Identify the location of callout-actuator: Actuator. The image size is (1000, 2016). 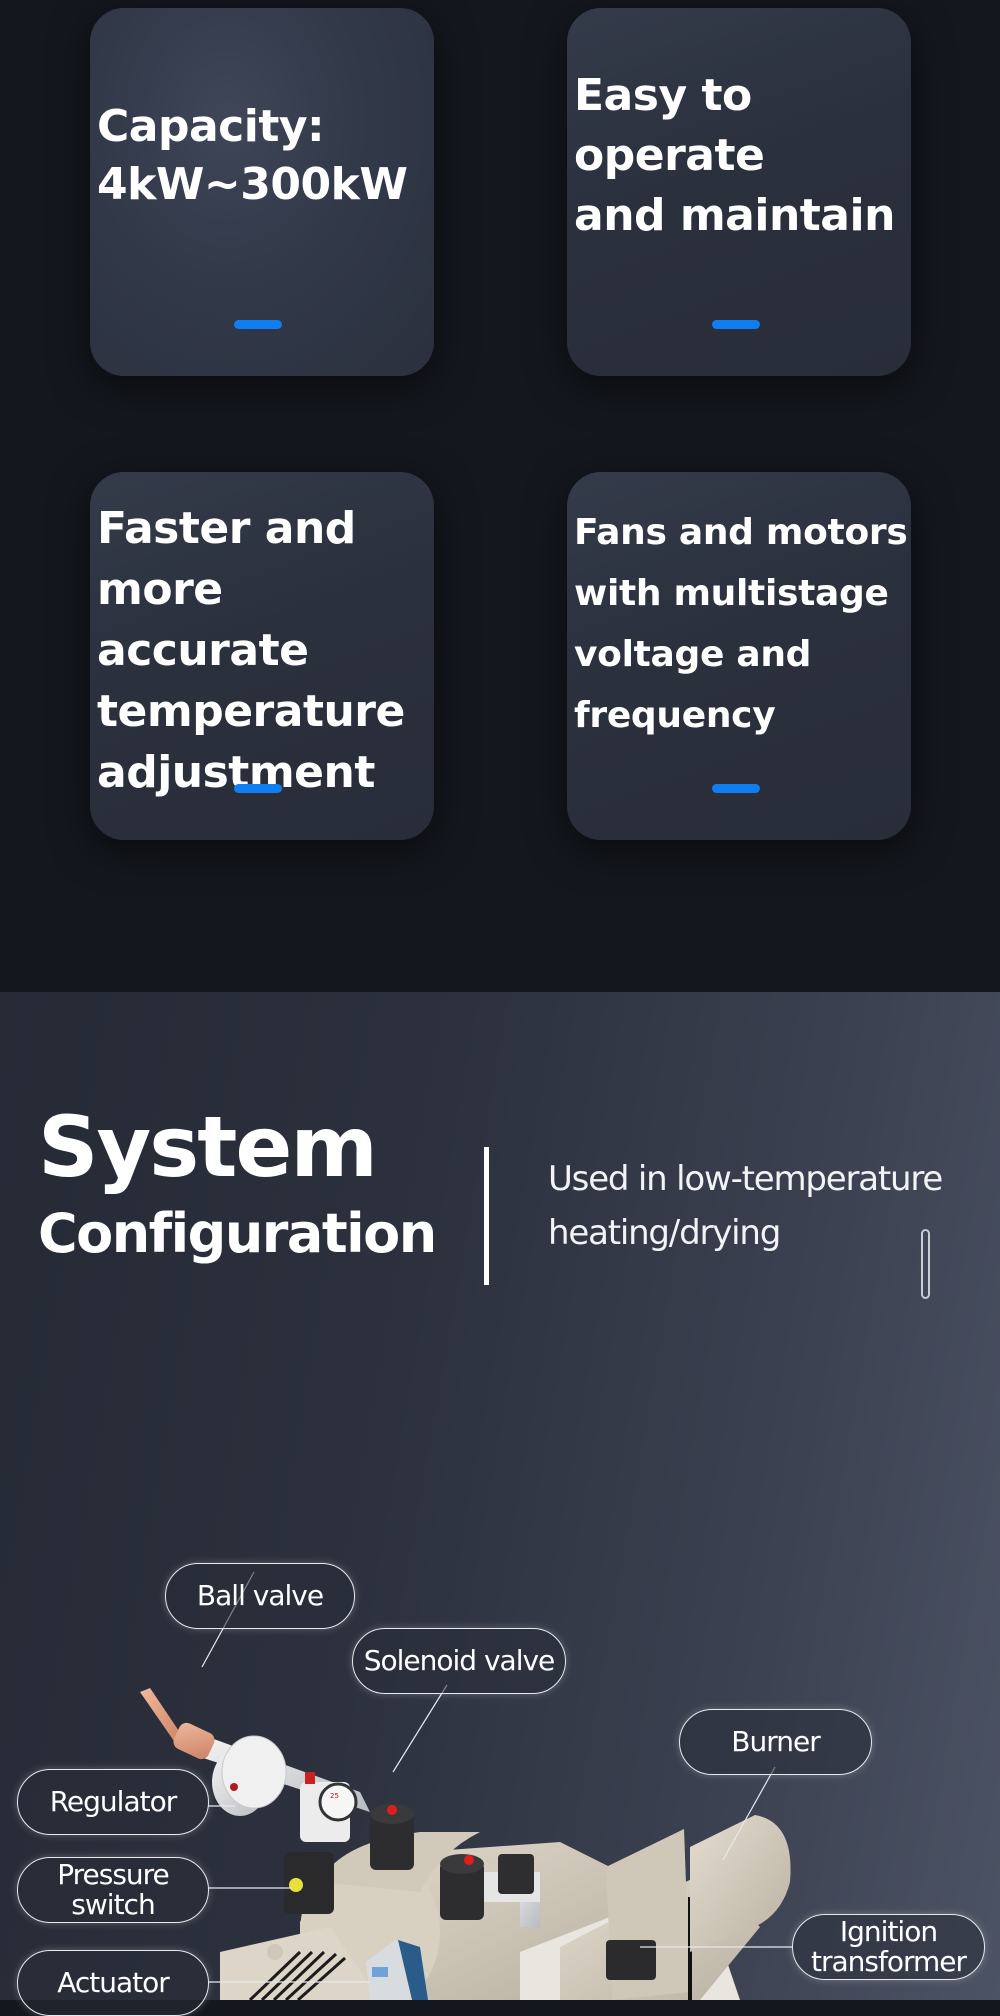
(113, 1983).